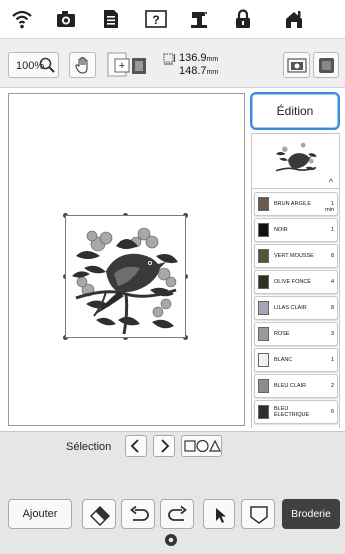 This screenshot has height=554, width=345. What do you see at coordinates (296, 360) in the screenshot?
I see `thread-item: BLANC 1` at bounding box center [296, 360].